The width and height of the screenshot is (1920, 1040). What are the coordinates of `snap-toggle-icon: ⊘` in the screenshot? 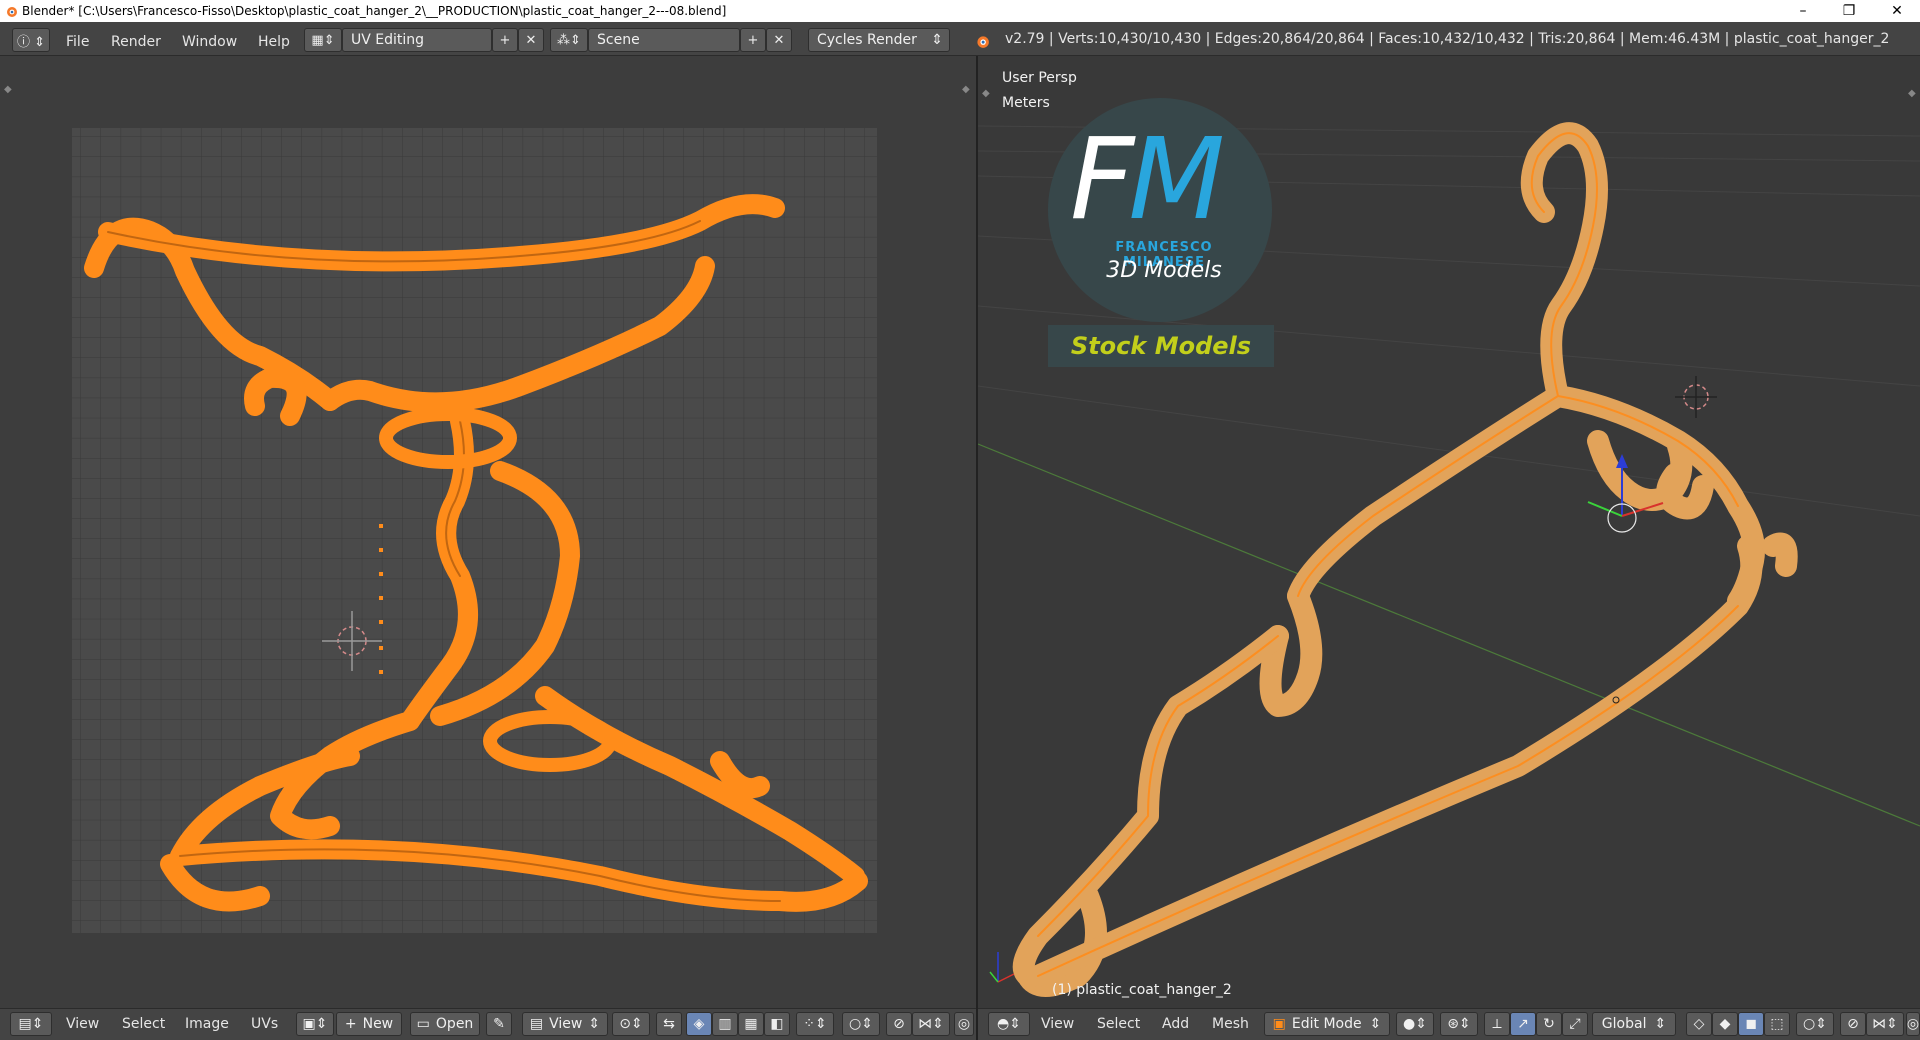 It's located at (1853, 1024).